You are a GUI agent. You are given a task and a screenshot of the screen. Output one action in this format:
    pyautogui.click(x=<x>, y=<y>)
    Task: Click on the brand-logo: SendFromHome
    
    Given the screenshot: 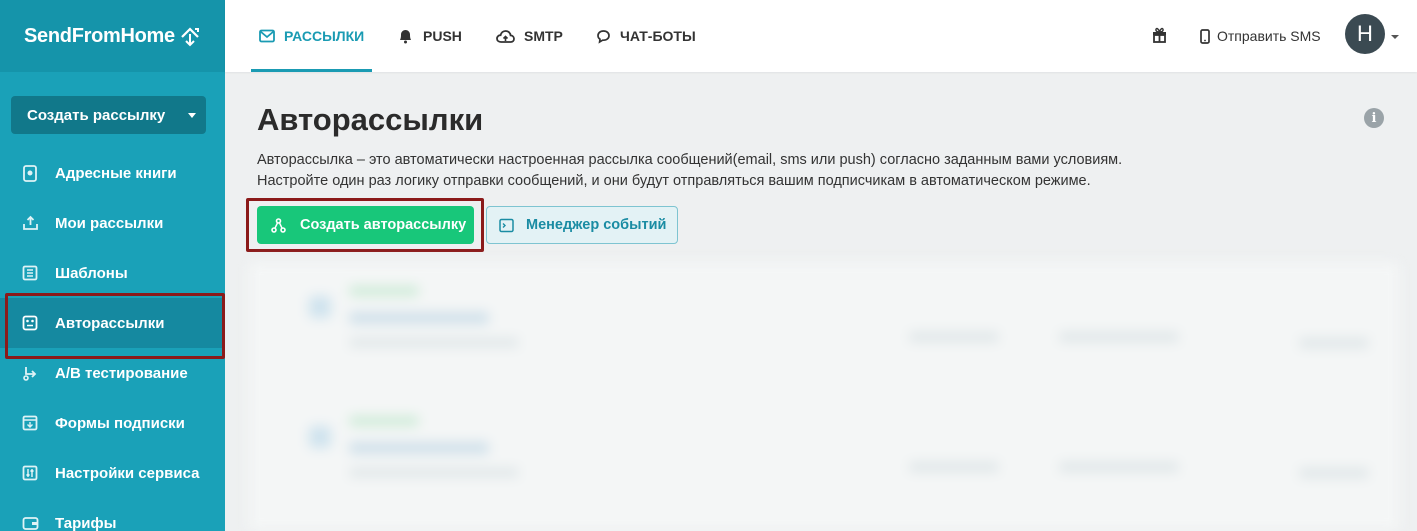 What is the action you would take?
    pyautogui.click(x=112, y=36)
    